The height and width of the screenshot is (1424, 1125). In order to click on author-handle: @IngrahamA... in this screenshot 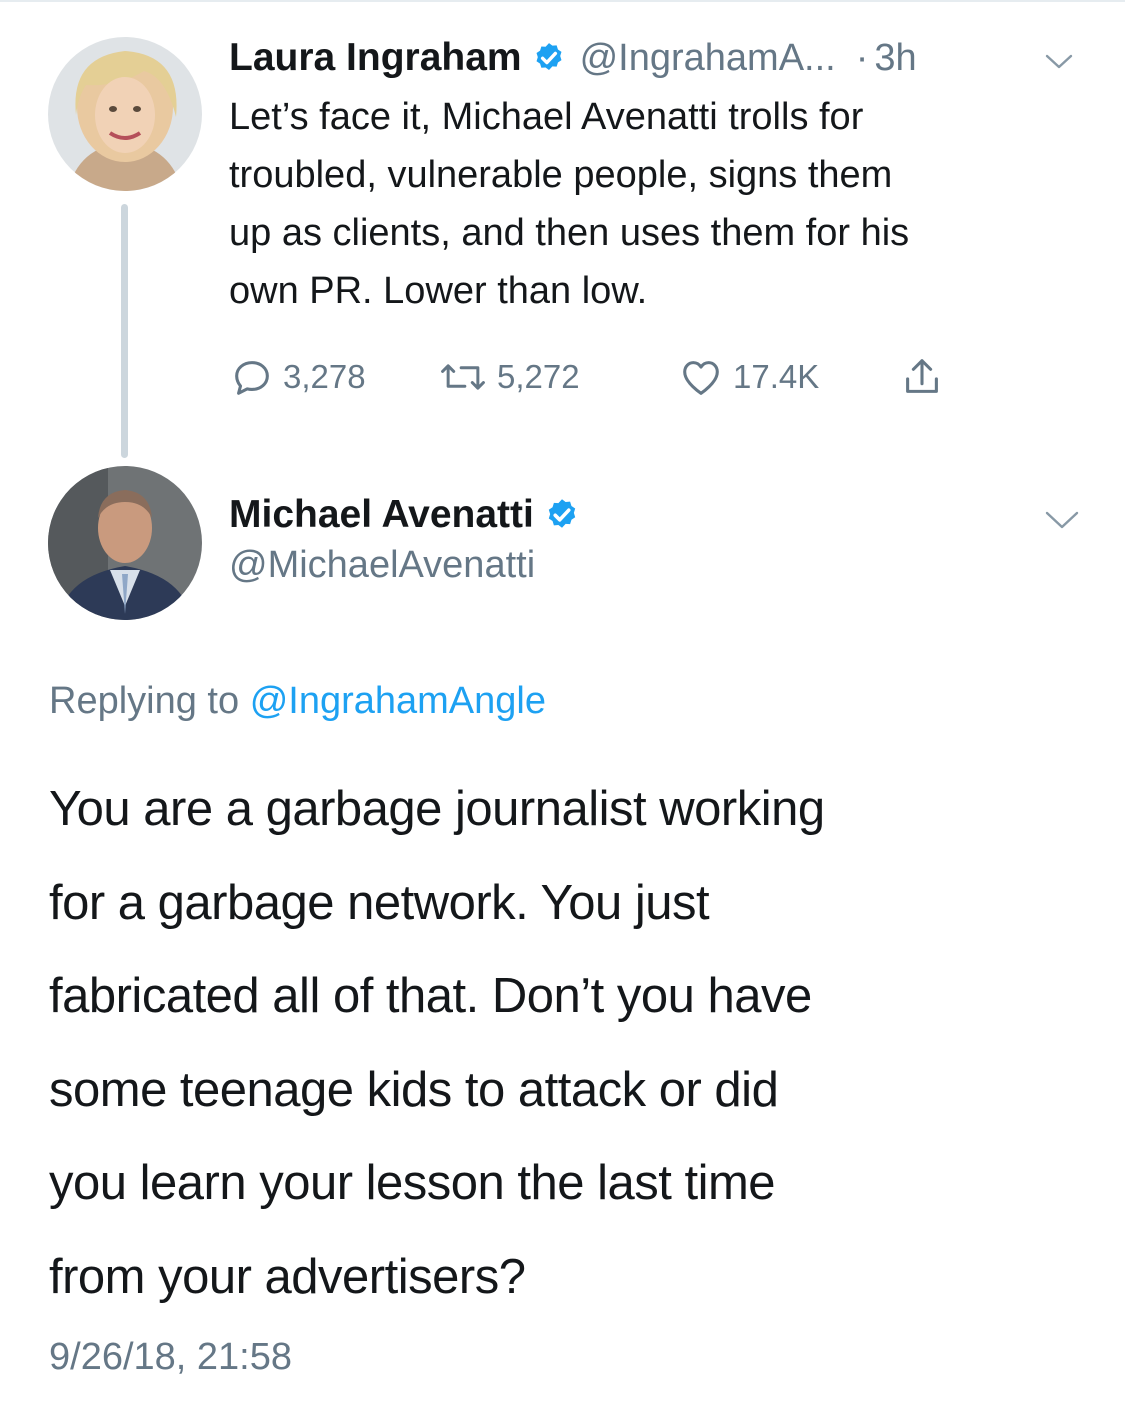, I will do `click(708, 58)`.